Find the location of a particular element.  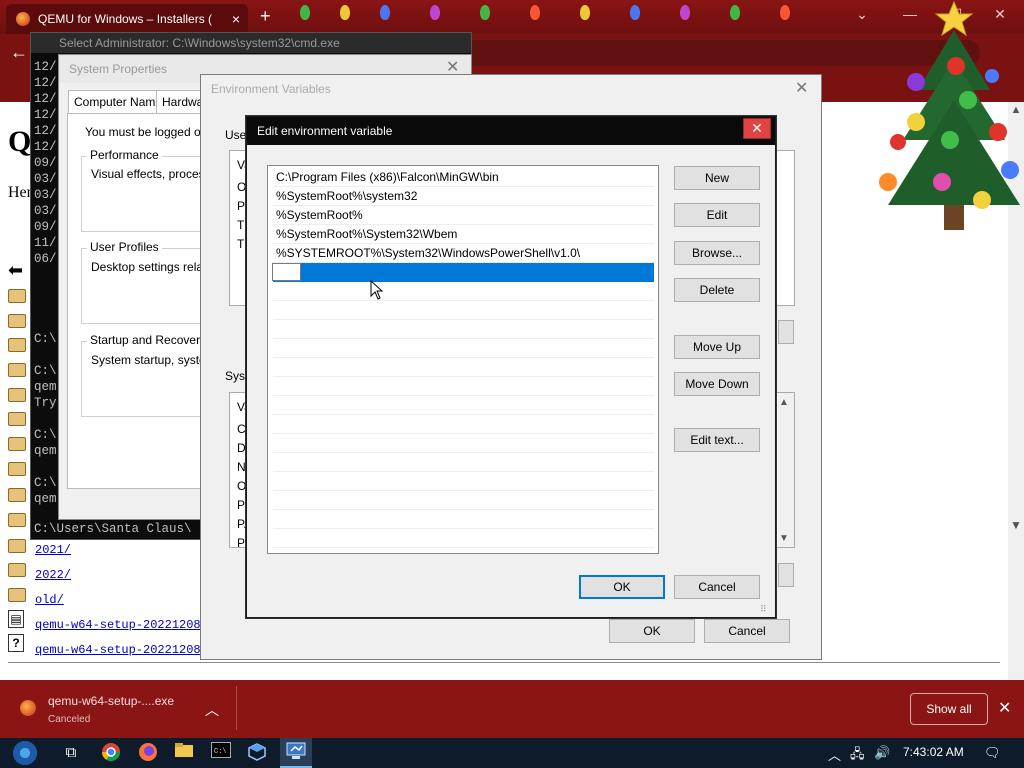

file-explorer-icon is located at coordinates (184, 753).